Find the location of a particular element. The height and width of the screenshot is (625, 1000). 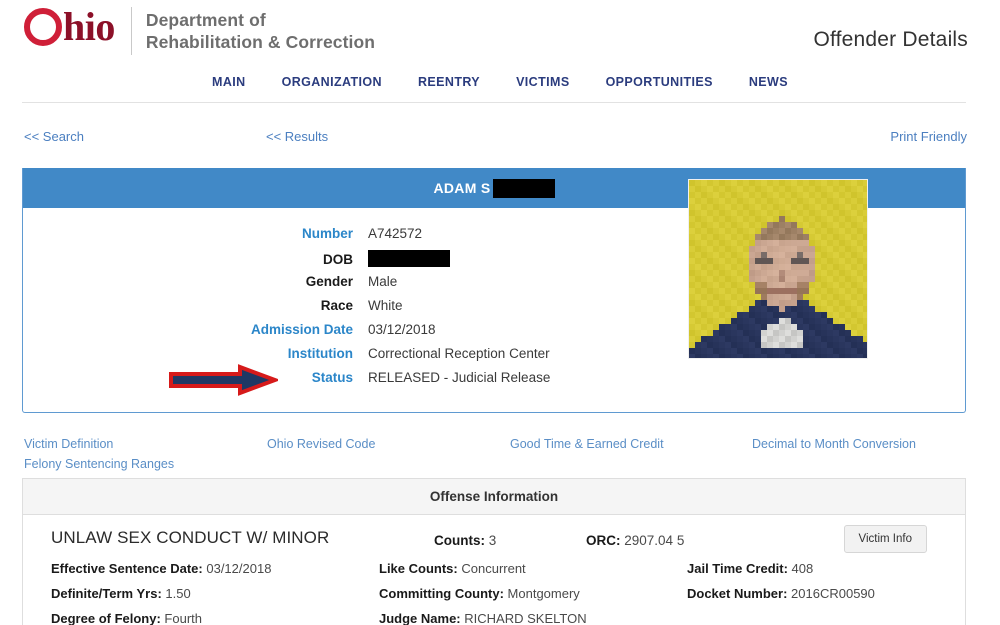

link-decimal-to-month: Decimal to Month Conversion is located at coordinates (834, 444).